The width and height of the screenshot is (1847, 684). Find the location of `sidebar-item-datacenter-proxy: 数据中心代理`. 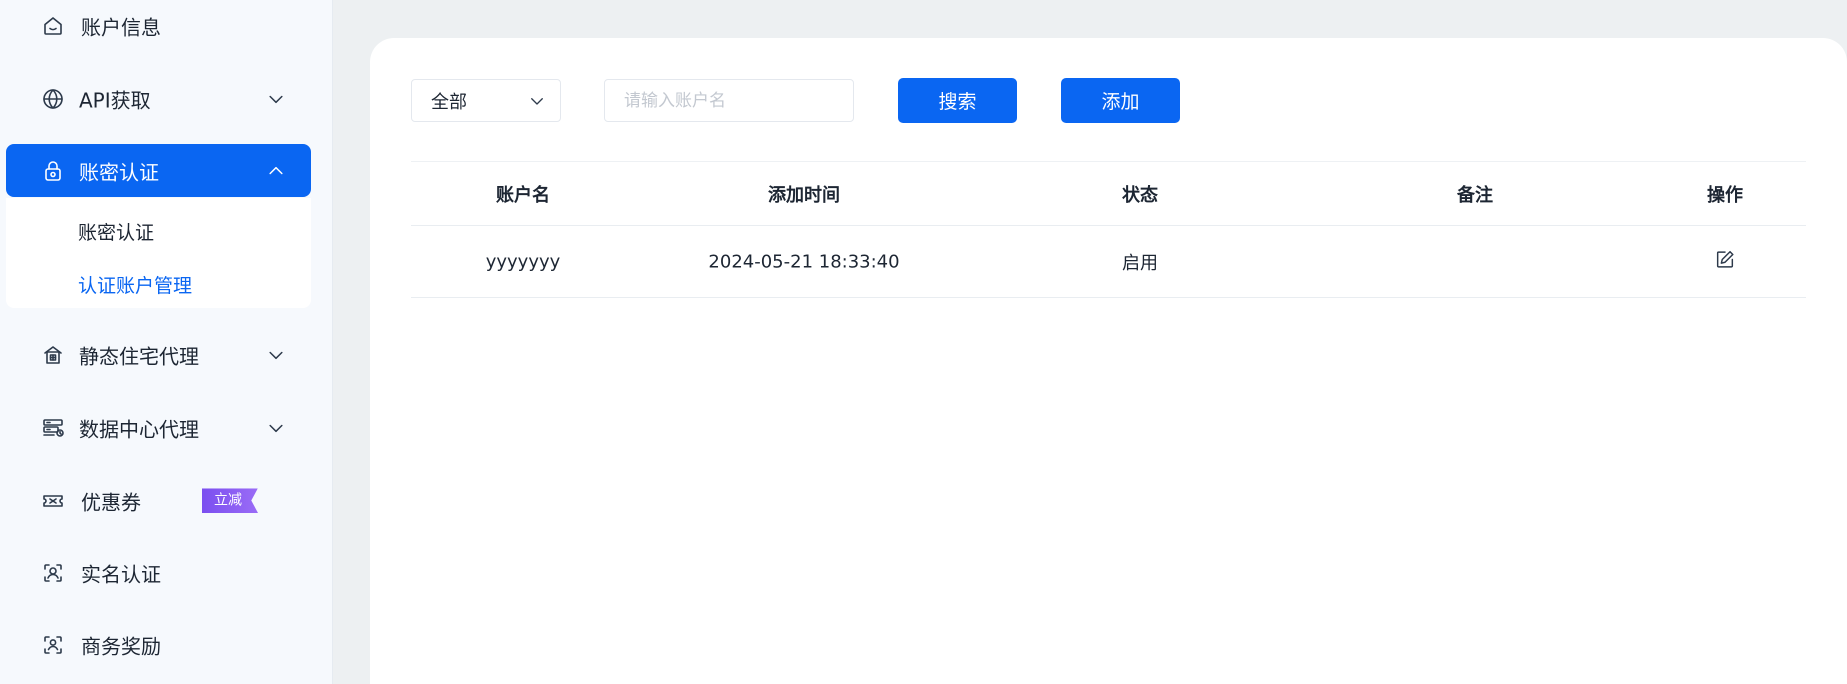

sidebar-item-datacenter-proxy: 数据中心代理 is located at coordinates (158, 427).